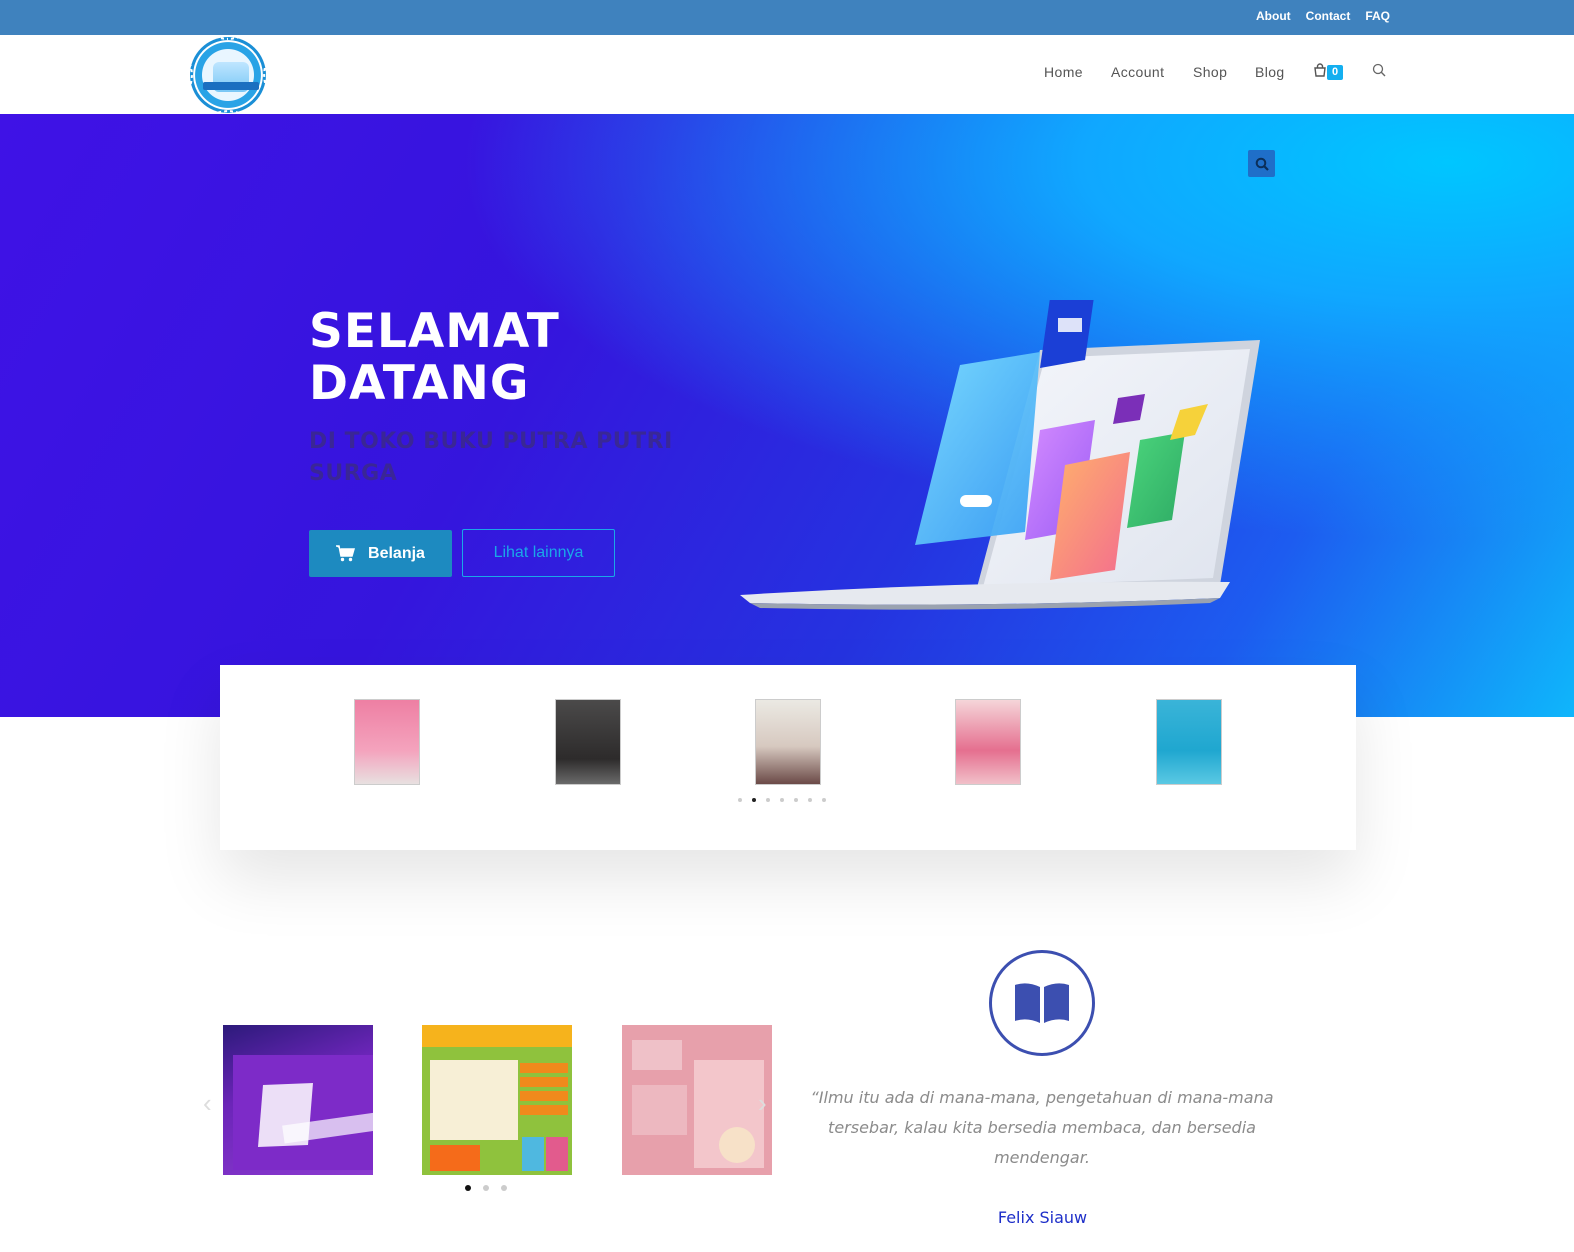 The width and height of the screenshot is (1574, 1252). Describe the element at coordinates (787, 74) in the screenshot. I see `site-header: Home Account Shop Blog 0` at that location.